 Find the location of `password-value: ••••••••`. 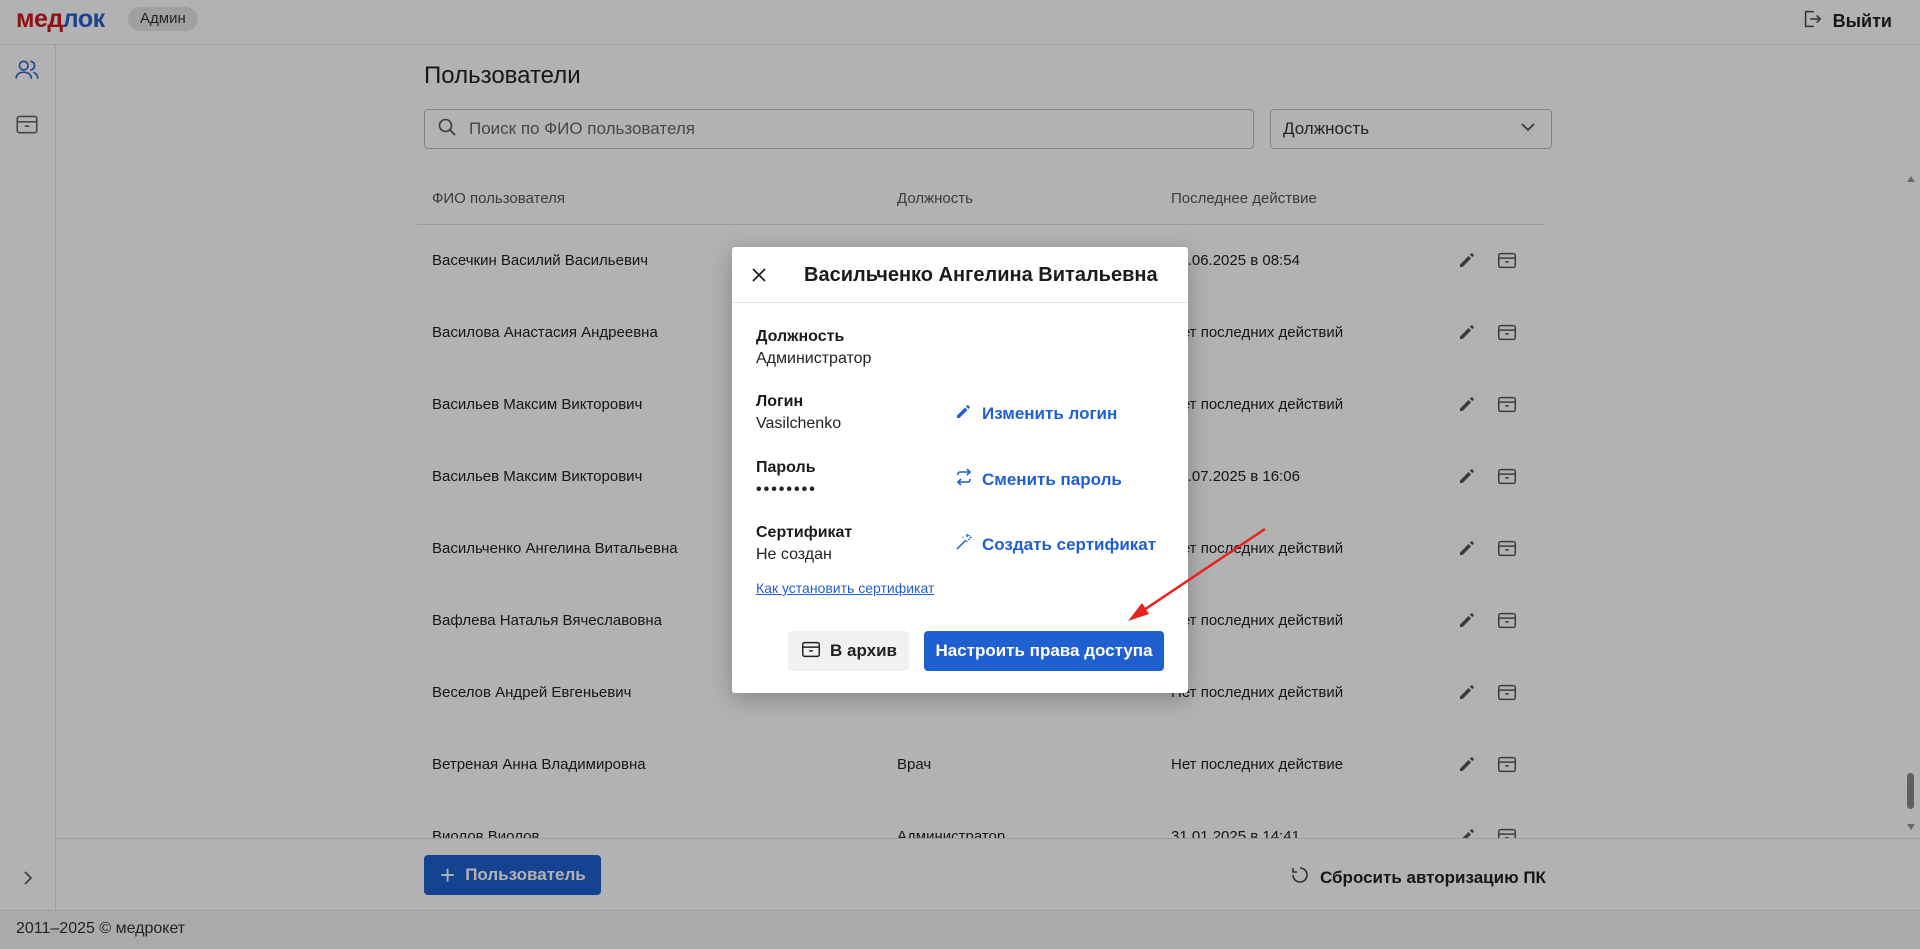

password-value: •••••••• is located at coordinates (786, 489).